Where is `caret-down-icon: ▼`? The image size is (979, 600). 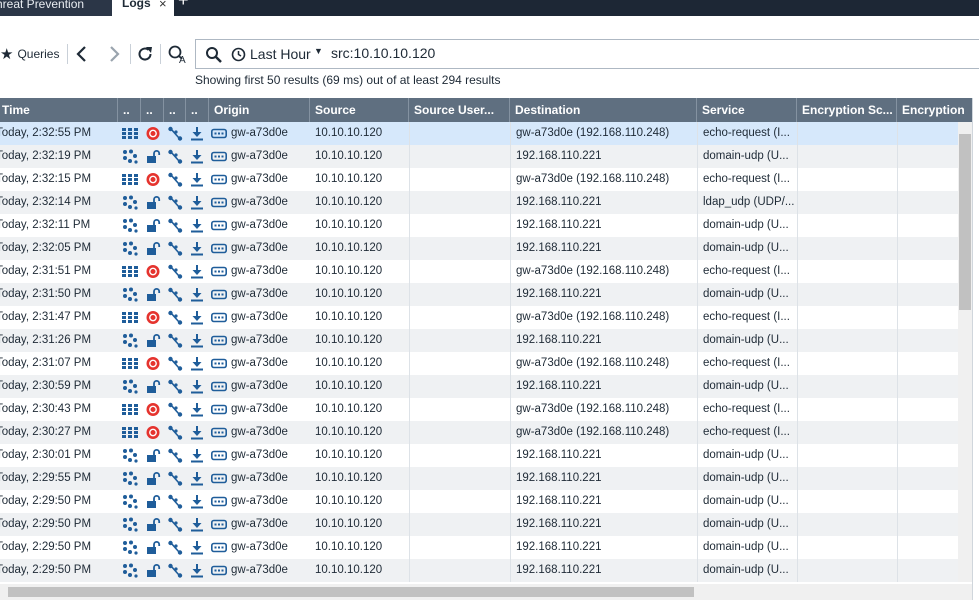 caret-down-icon: ▼ is located at coordinates (318, 51).